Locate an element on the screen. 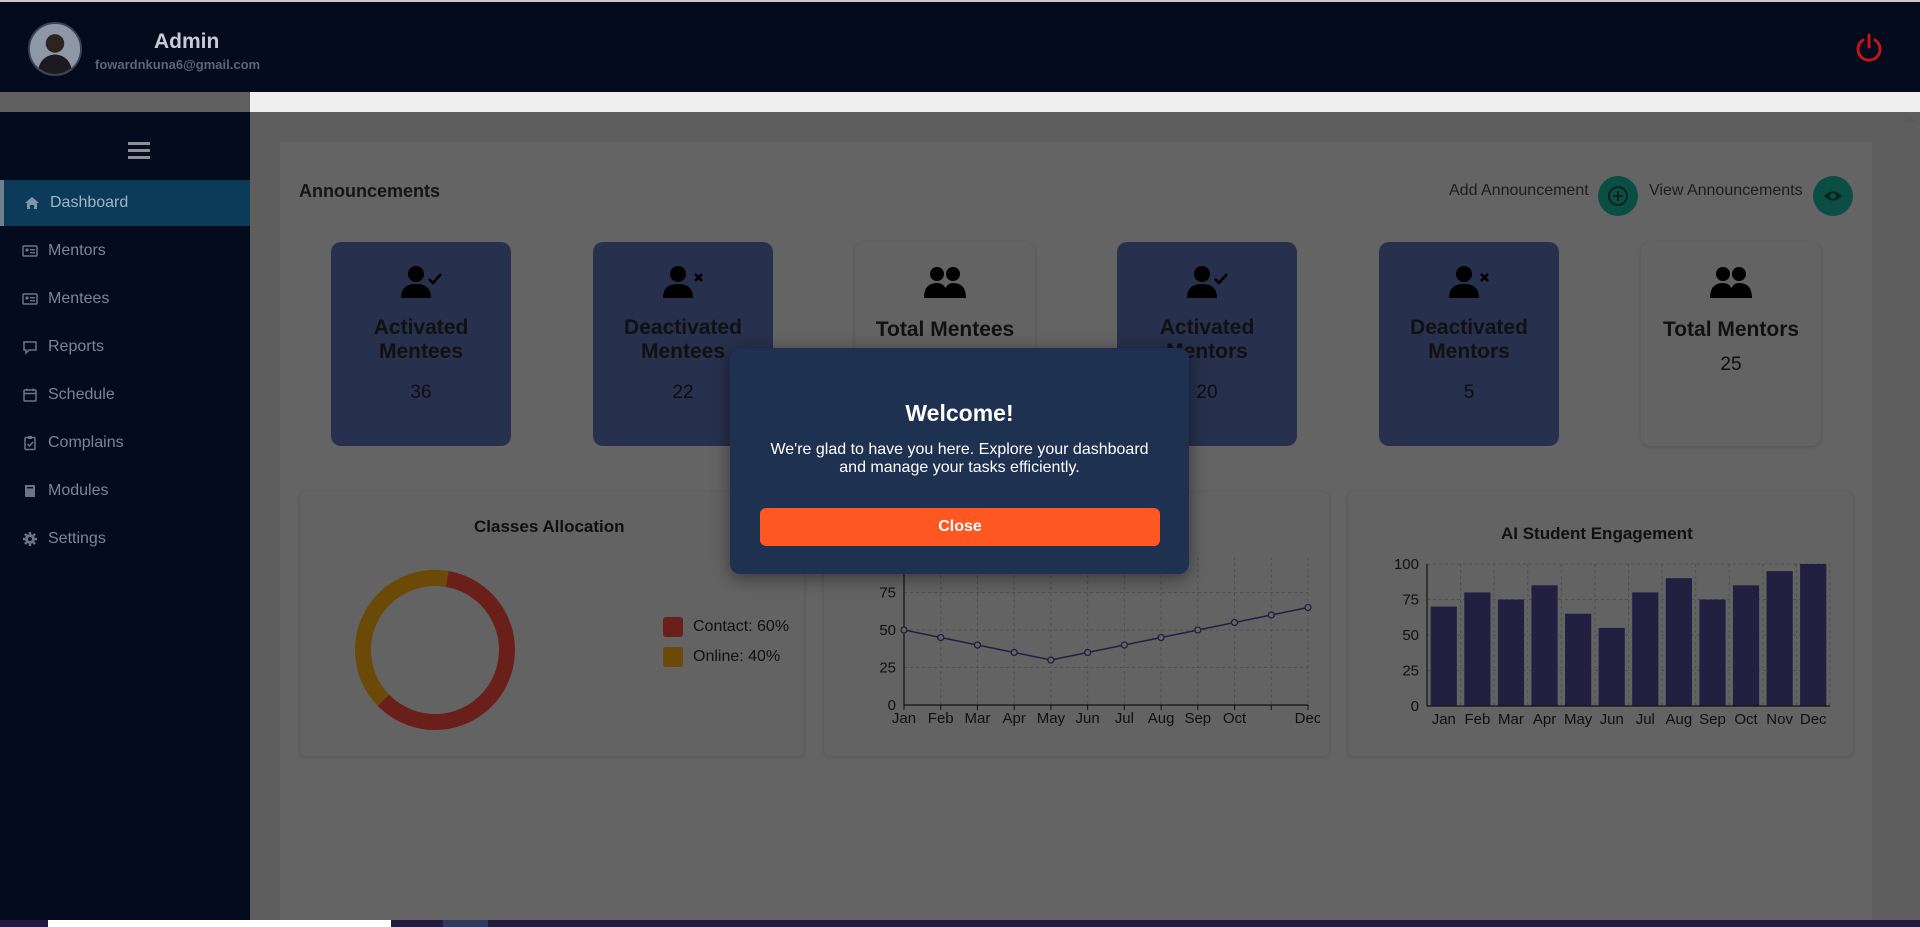 The image size is (1920, 927). plus-circle-icon is located at coordinates (1618, 196).